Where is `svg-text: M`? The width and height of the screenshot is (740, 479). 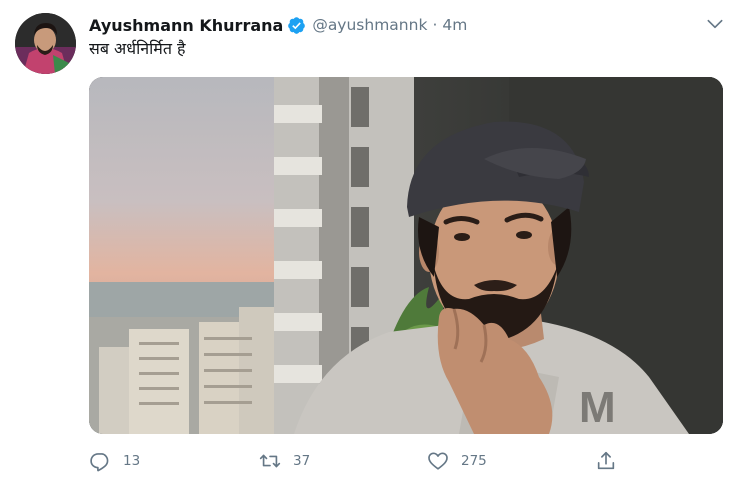
svg-text: M is located at coordinates (597, 407).